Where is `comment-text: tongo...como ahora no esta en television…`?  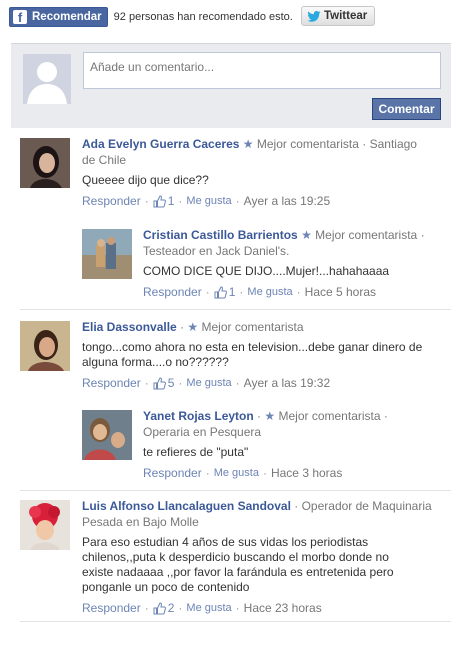 comment-text: tongo...como ahora no esta en television… is located at coordinates (252, 354).